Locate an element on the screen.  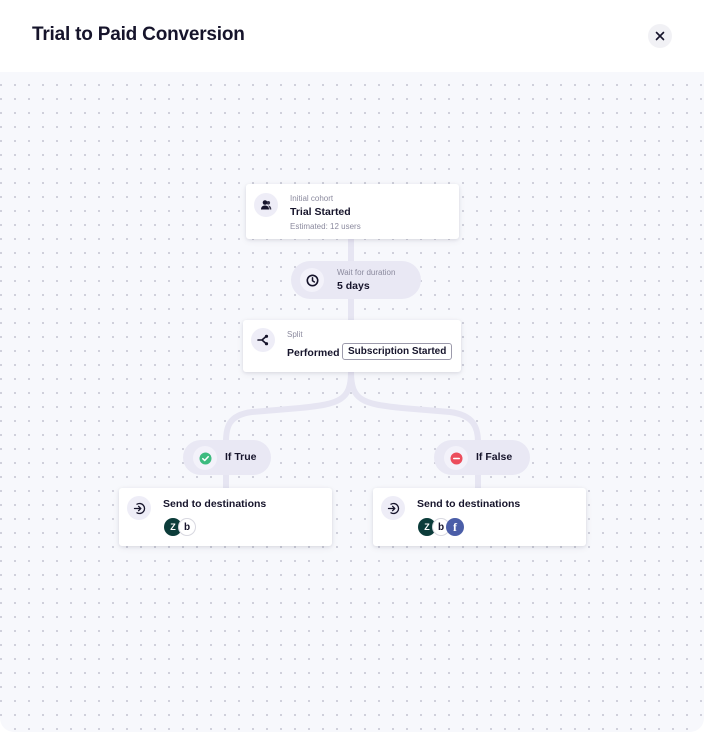
split-condition: Performed is located at coordinates (313, 353).